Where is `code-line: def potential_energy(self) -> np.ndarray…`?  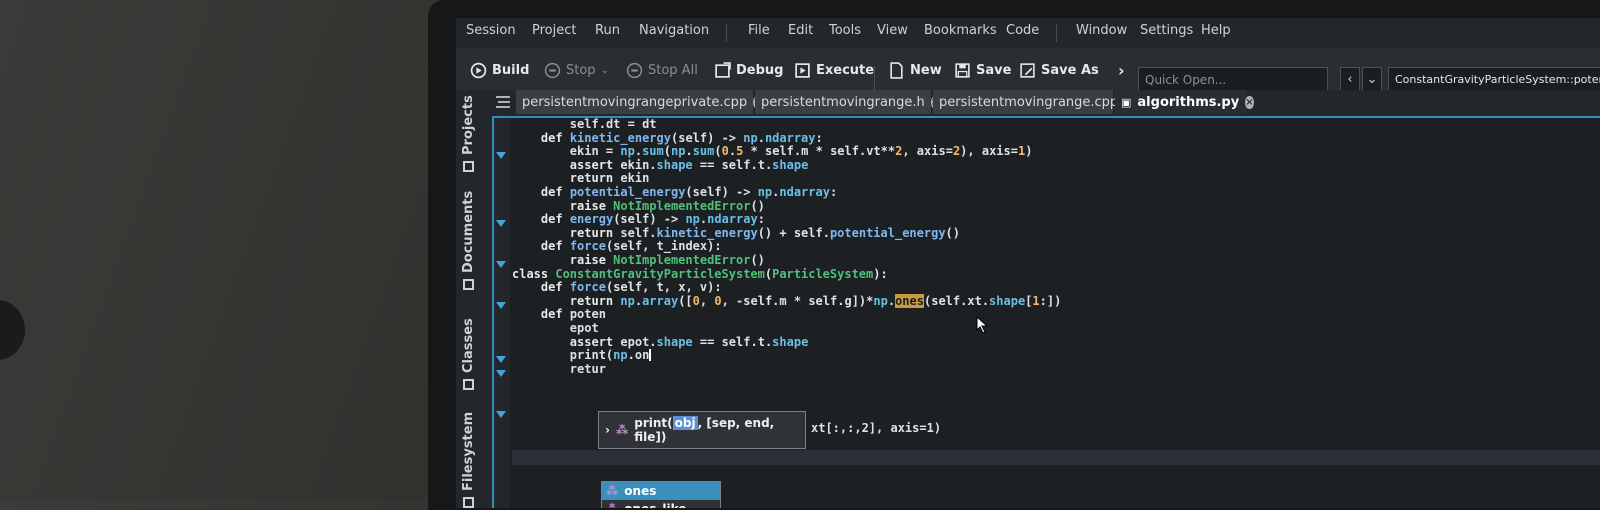
code-line: def potential_energy(self) -> np.ndarray… is located at coordinates (786, 192).